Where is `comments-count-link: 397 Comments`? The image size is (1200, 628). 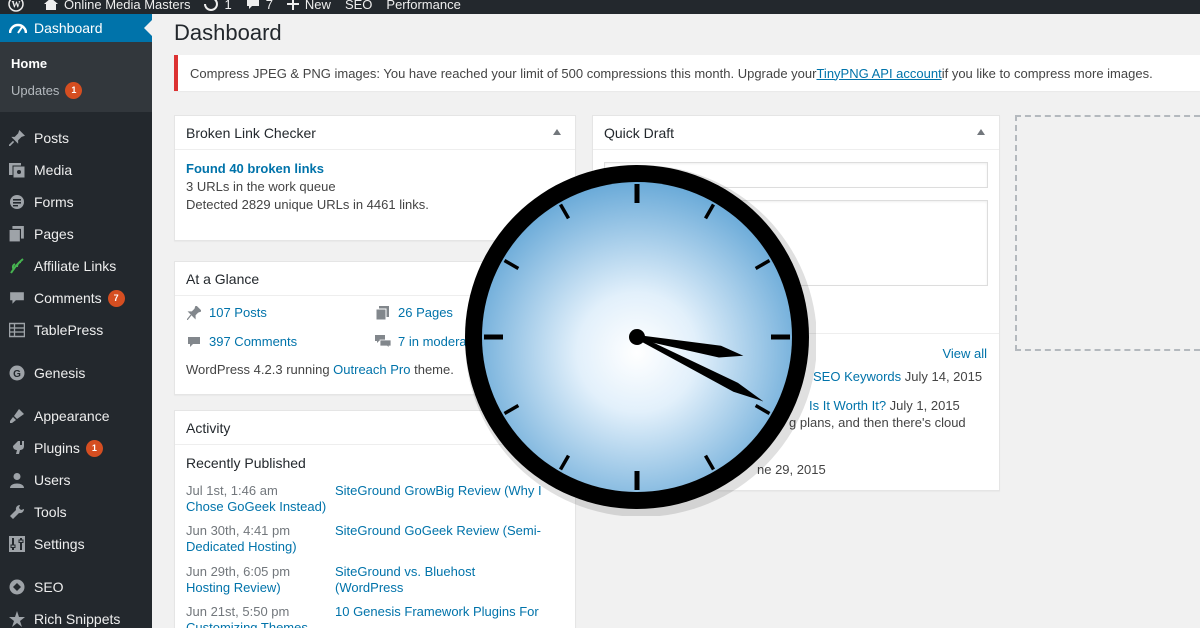 comments-count-link: 397 Comments is located at coordinates (253, 341).